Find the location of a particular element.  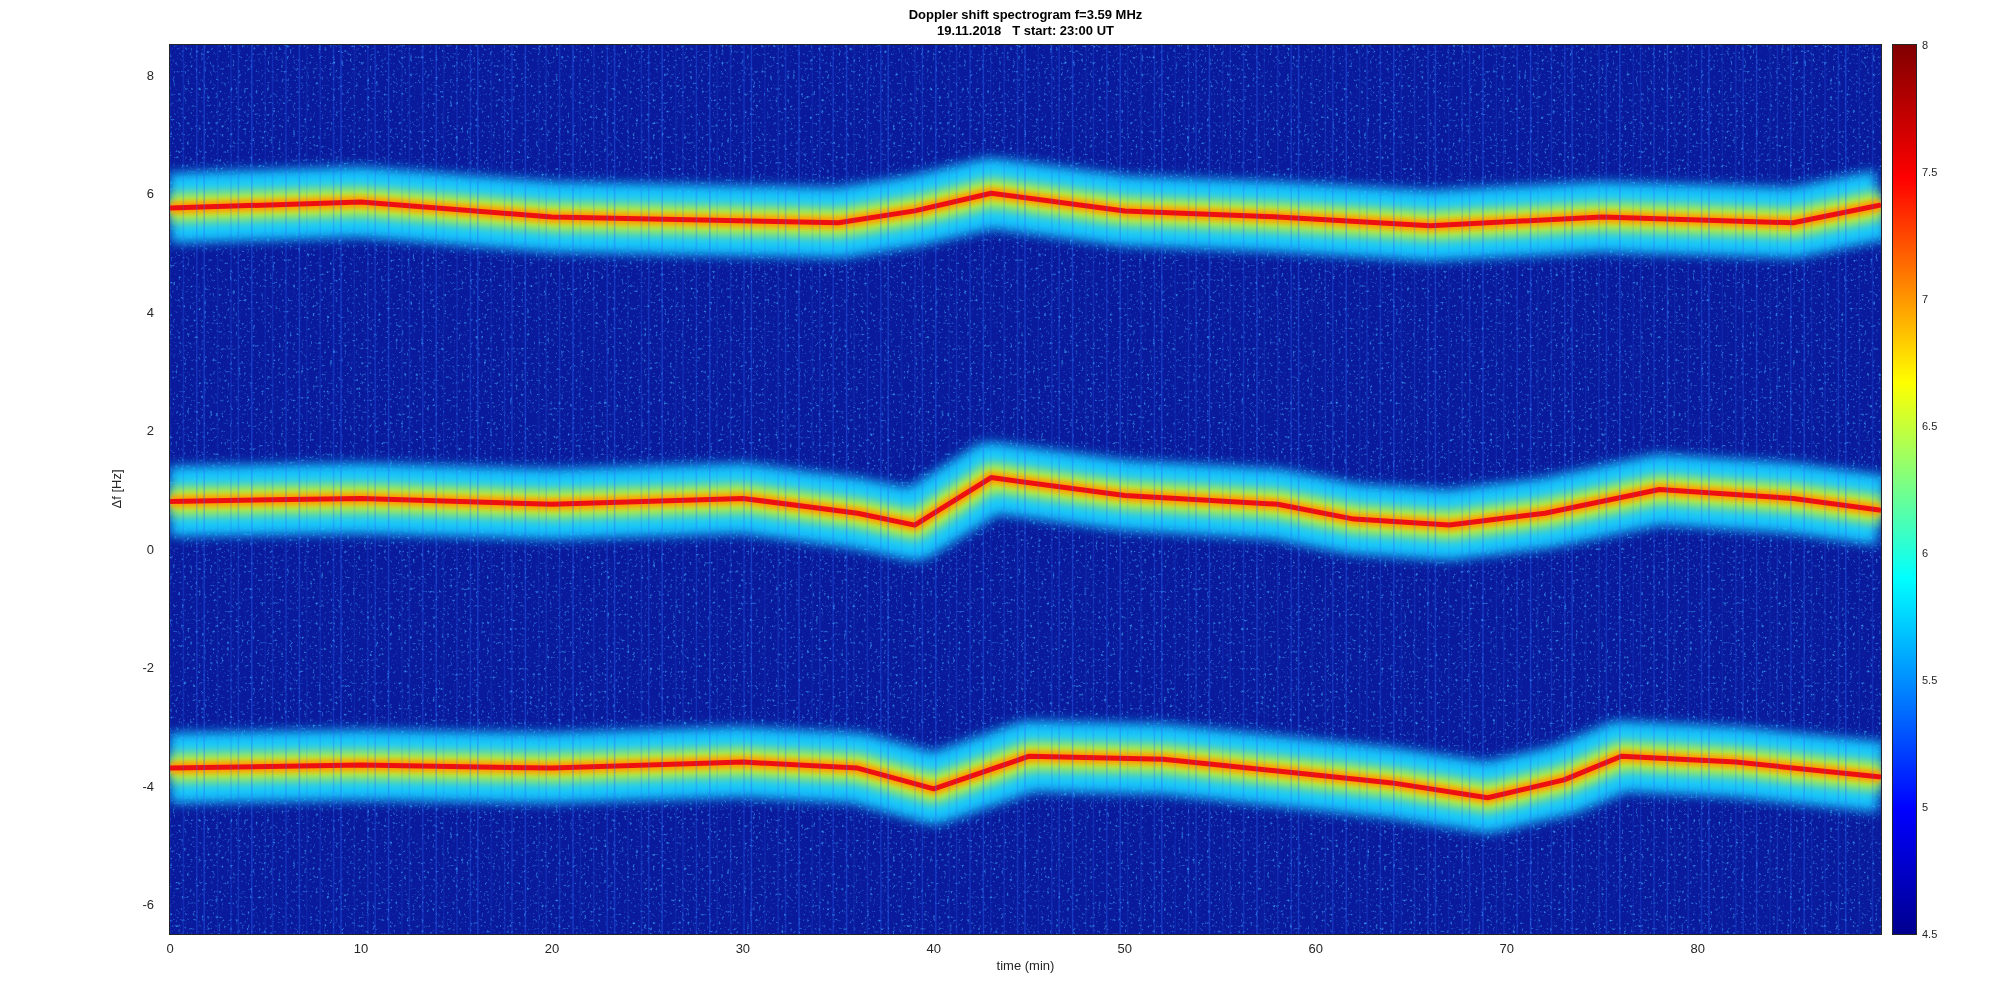

colorbar-tick-label: 5 is located at coordinates (1925, 807).